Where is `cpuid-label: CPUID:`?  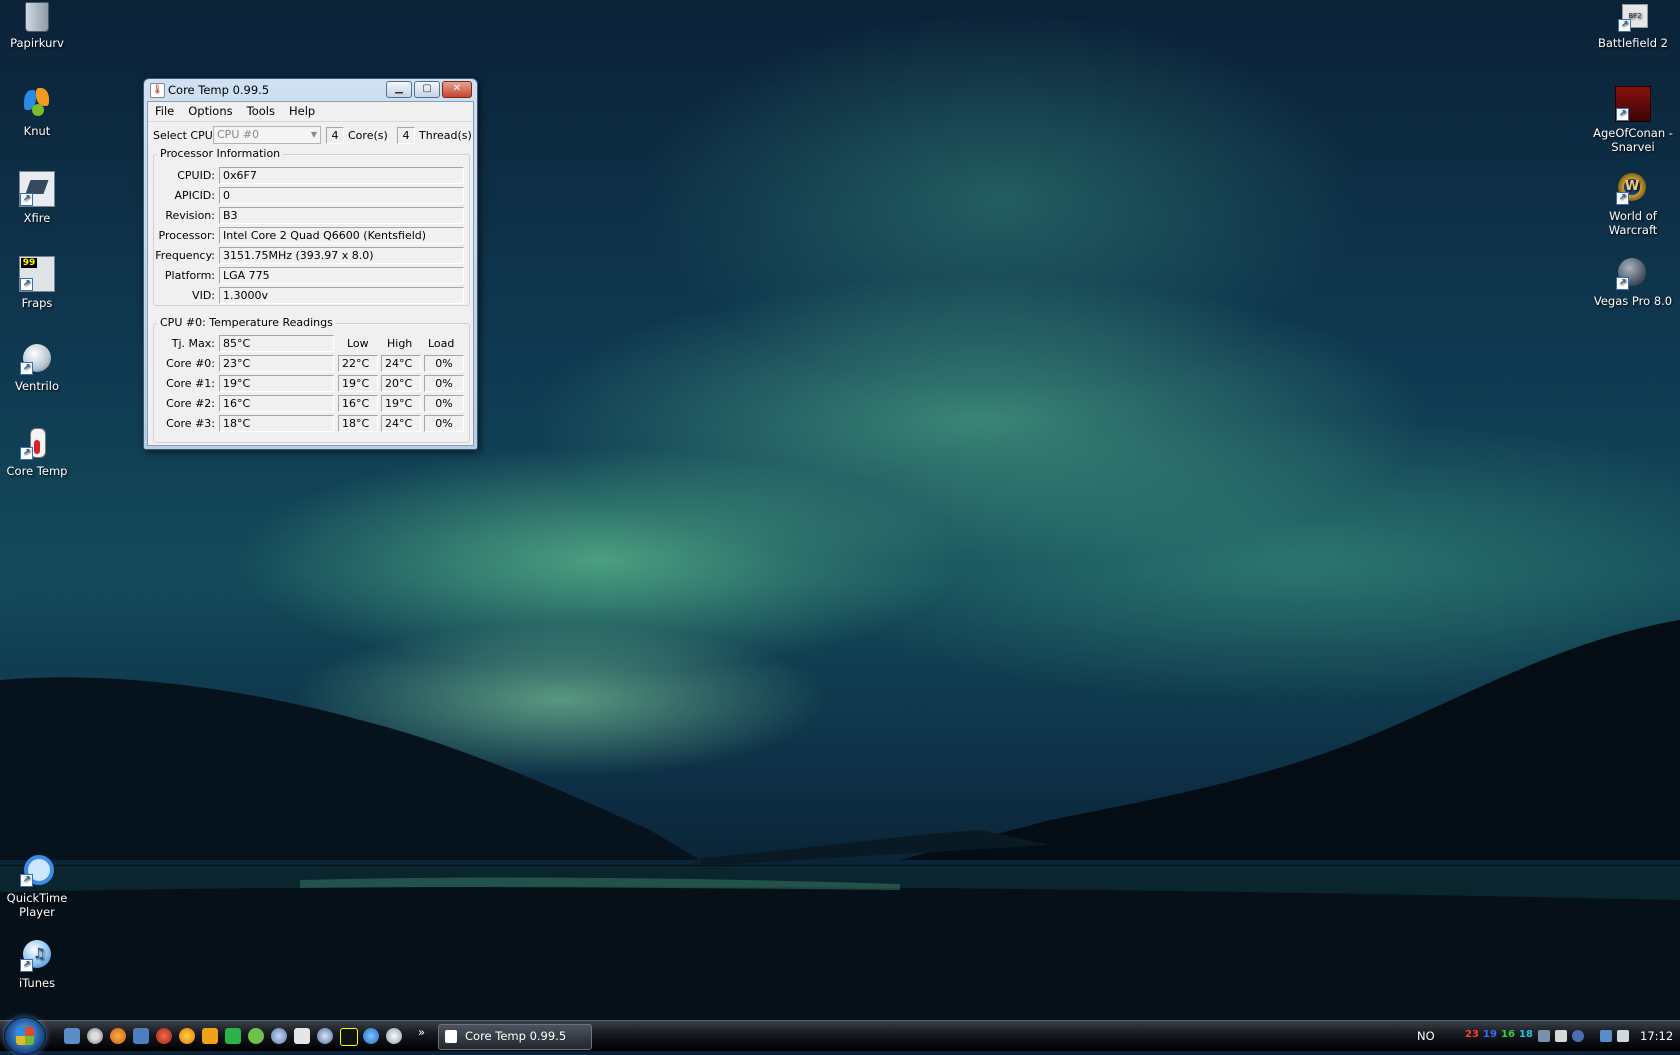
cpuid-label: CPUID: is located at coordinates (196, 175).